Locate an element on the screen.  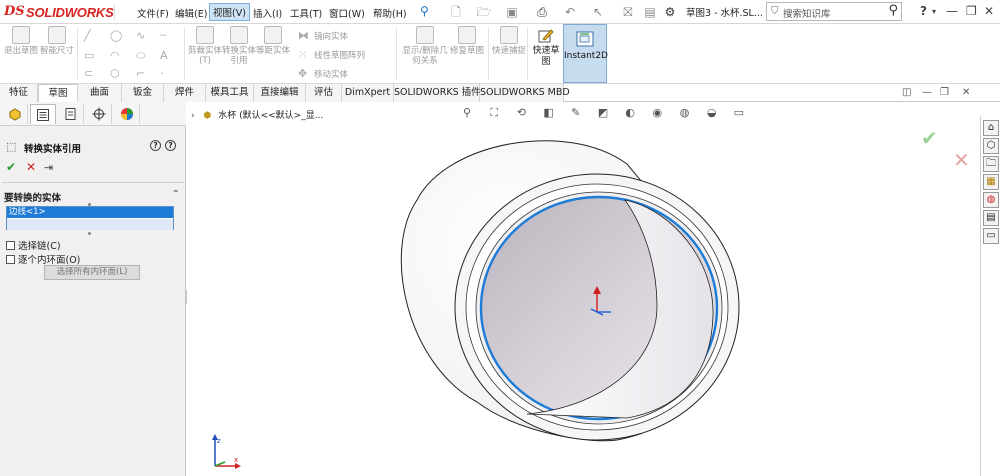
appearances-icon: ◍ is located at coordinates (991, 200).